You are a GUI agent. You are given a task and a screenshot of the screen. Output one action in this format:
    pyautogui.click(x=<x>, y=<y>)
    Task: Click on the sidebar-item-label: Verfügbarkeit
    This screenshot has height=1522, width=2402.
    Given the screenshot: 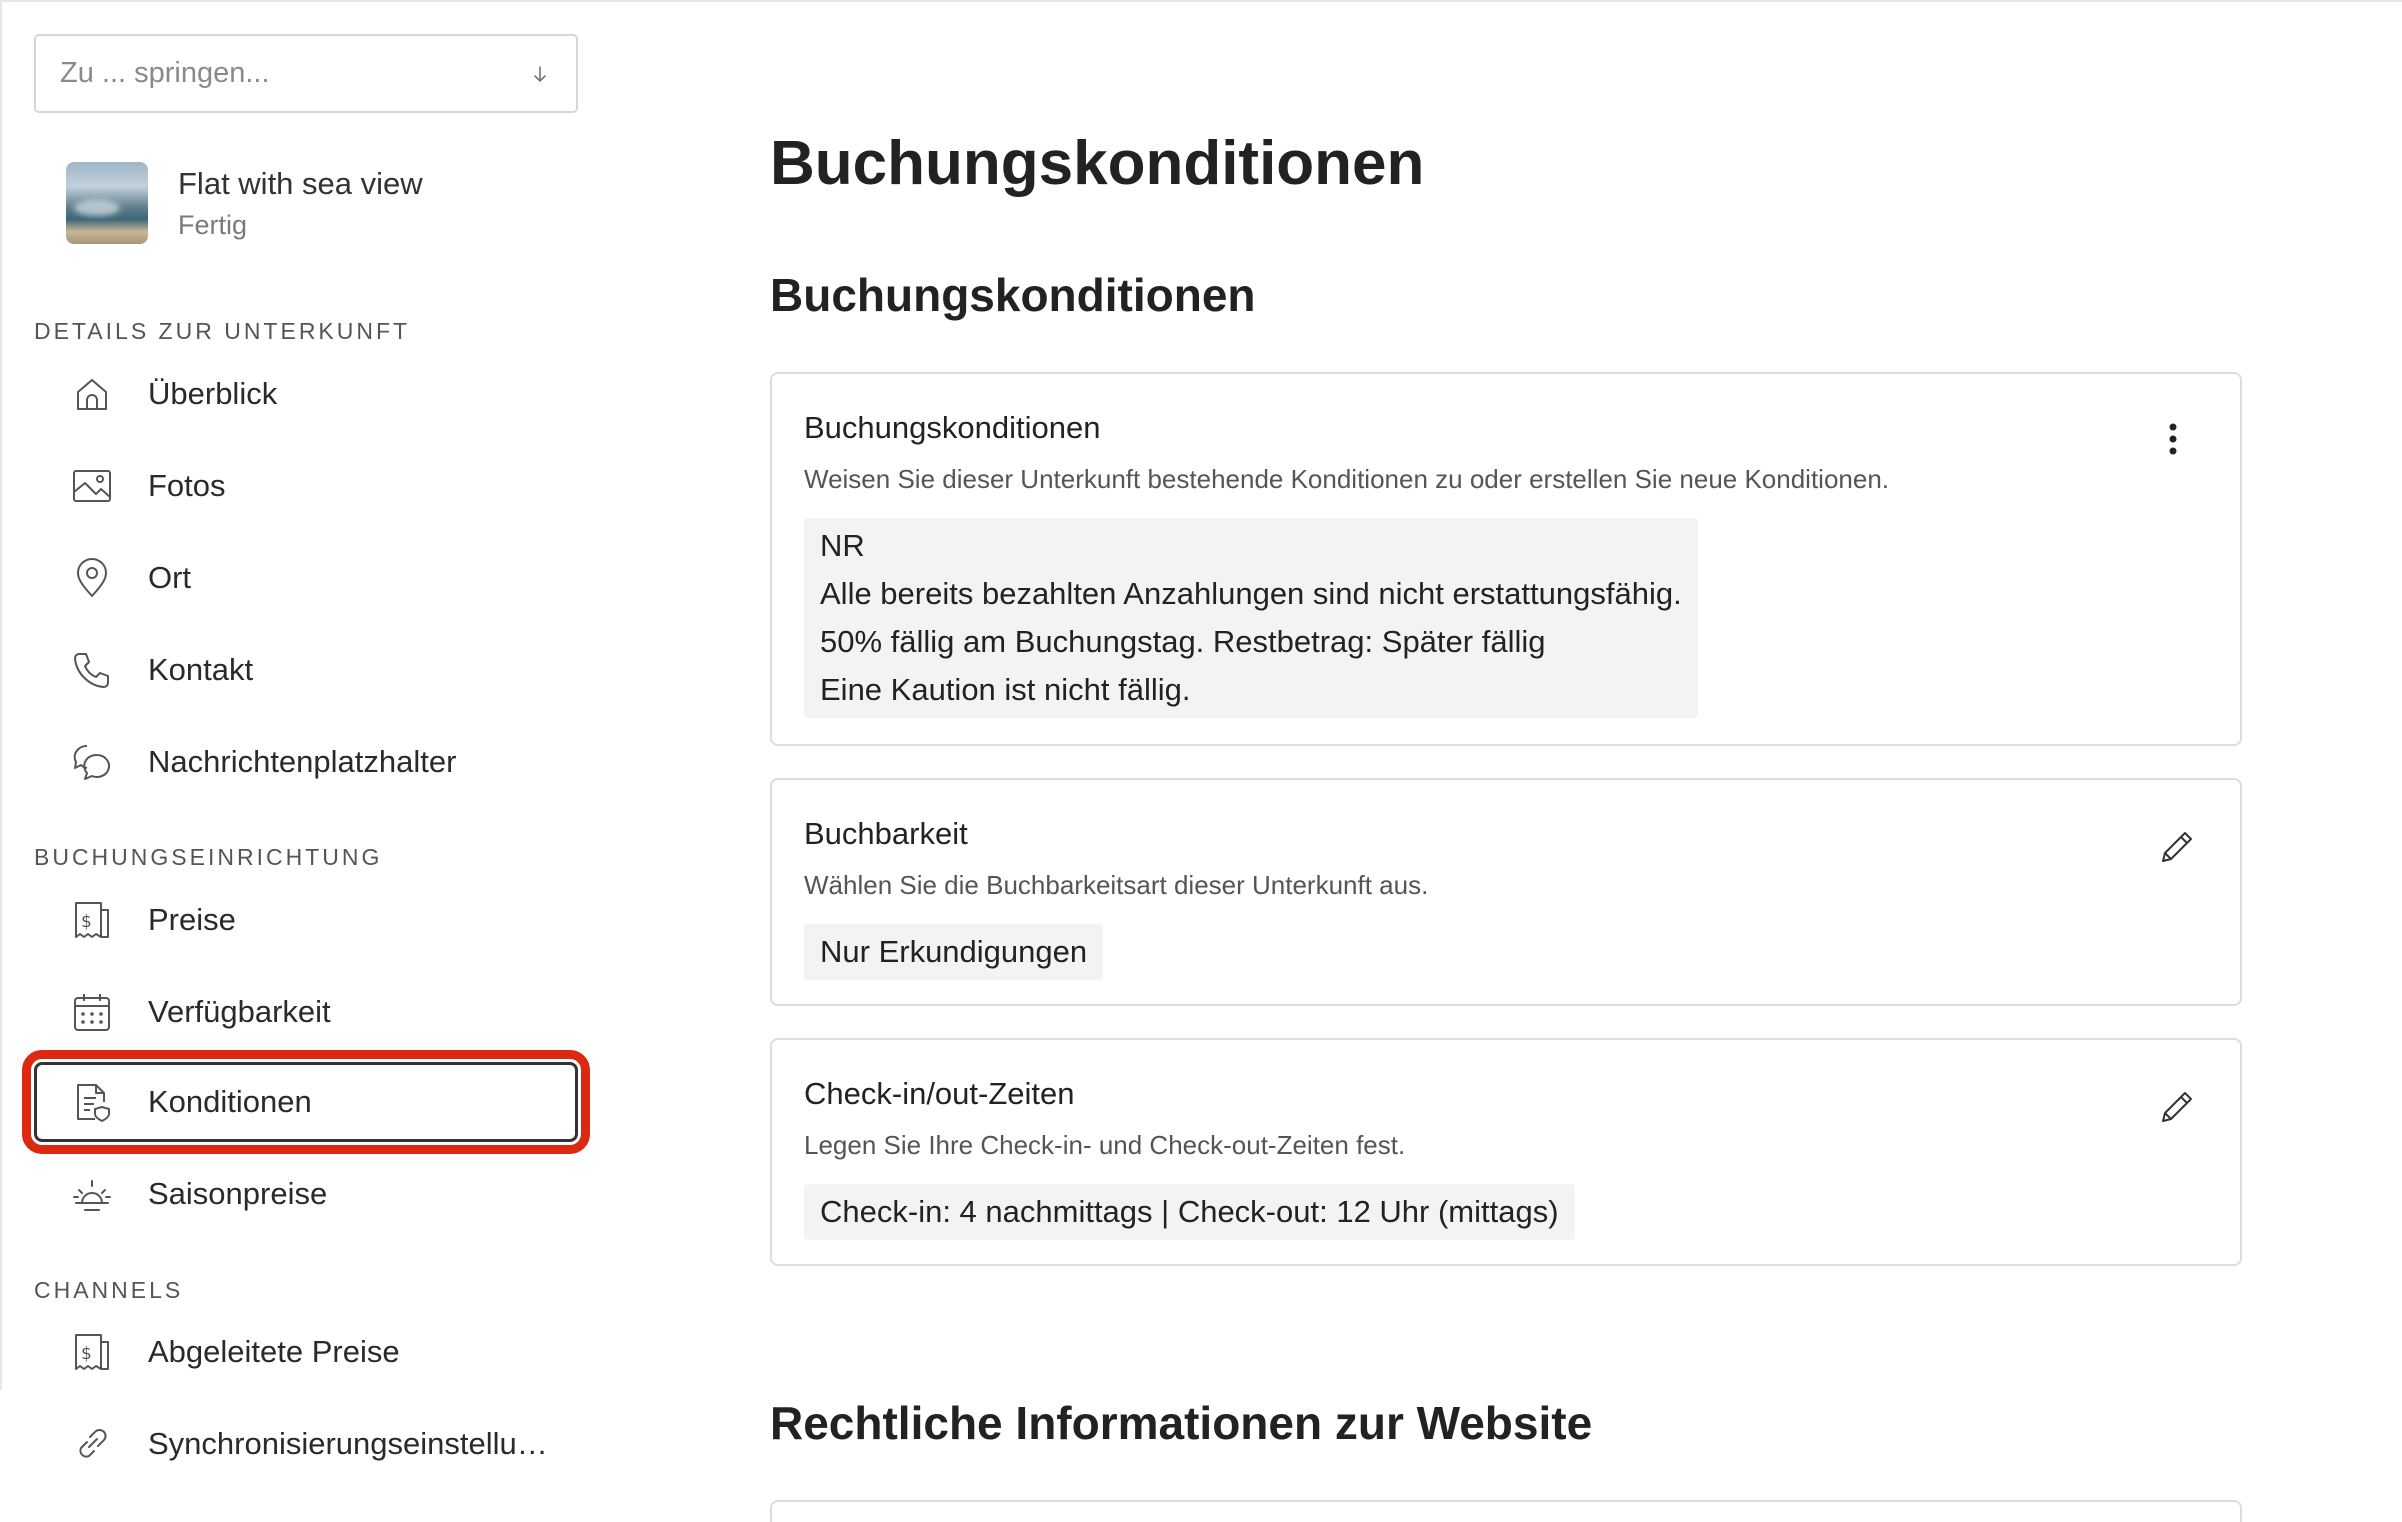 What is the action you would take?
    pyautogui.click(x=239, y=1011)
    